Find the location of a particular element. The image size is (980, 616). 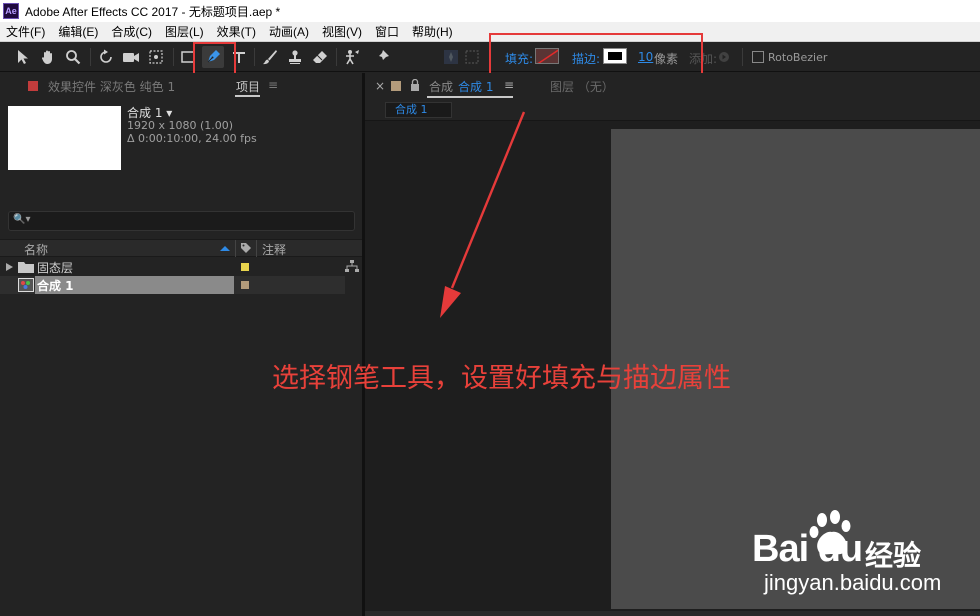

tools-panel: 填充: 描边: 10 像素 添加: RotoBezier is located at coordinates (490, 57).